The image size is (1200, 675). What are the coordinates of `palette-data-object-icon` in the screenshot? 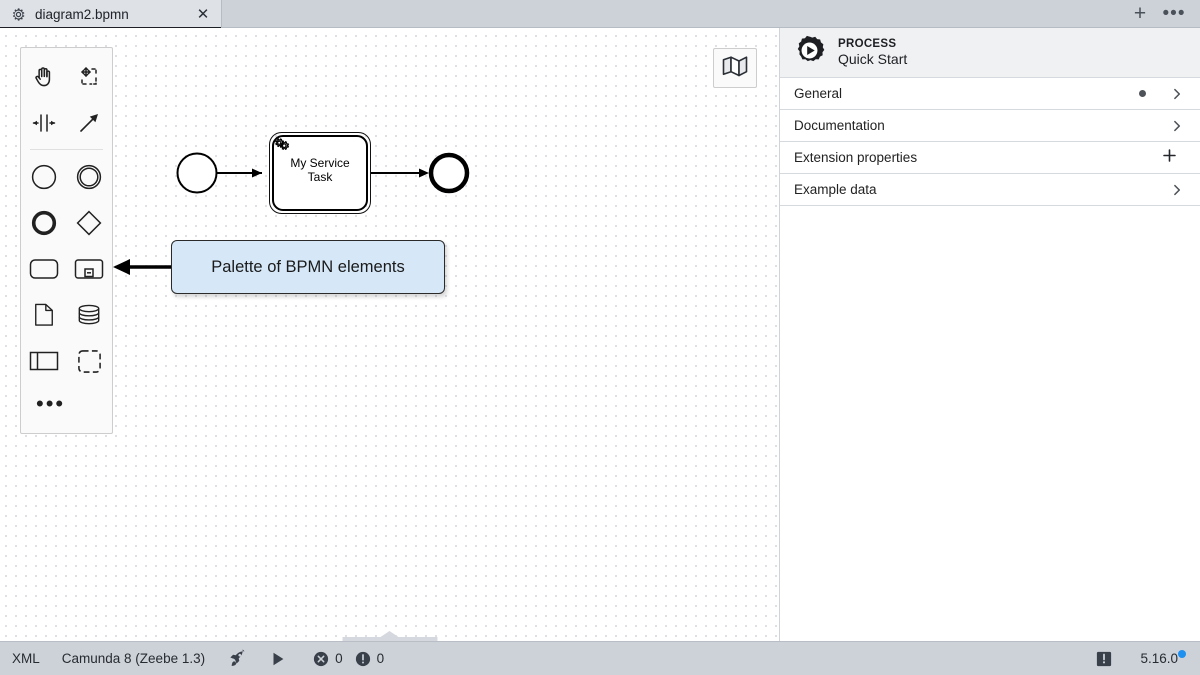 It's located at (44, 315).